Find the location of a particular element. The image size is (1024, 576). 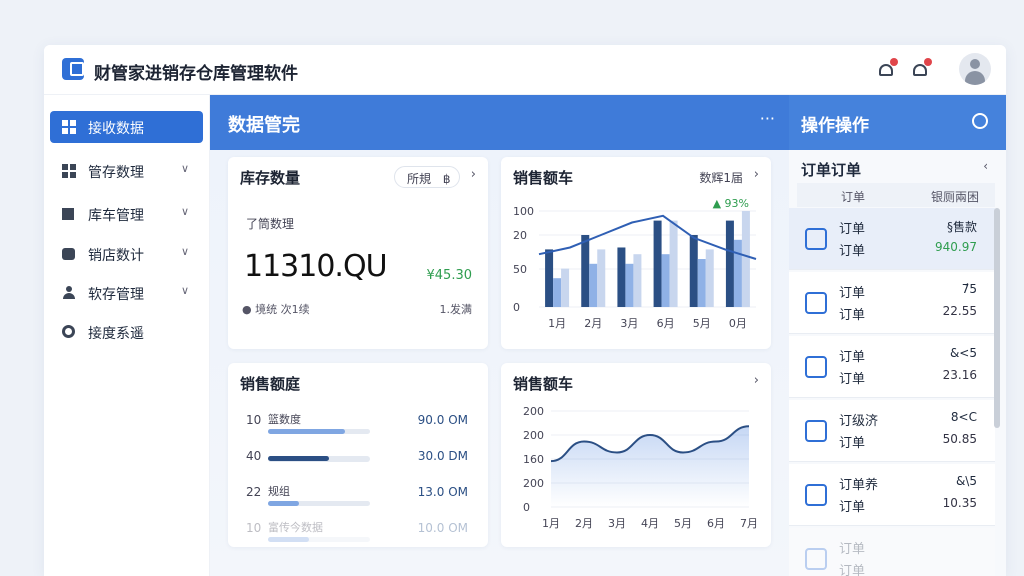

order-amount: 23.16 is located at coordinates (959, 375).